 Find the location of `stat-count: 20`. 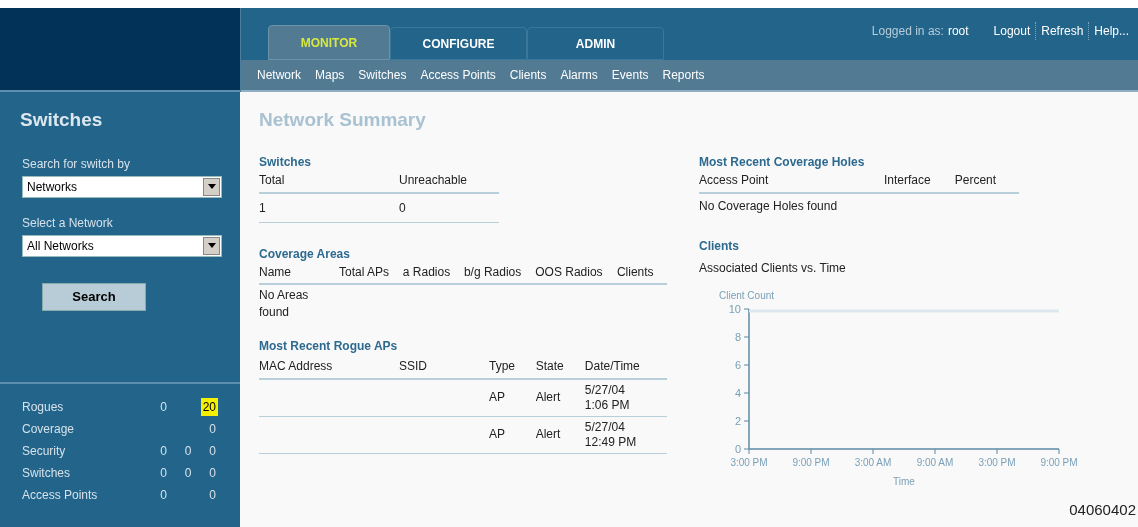

stat-count: 20 is located at coordinates (209, 407).